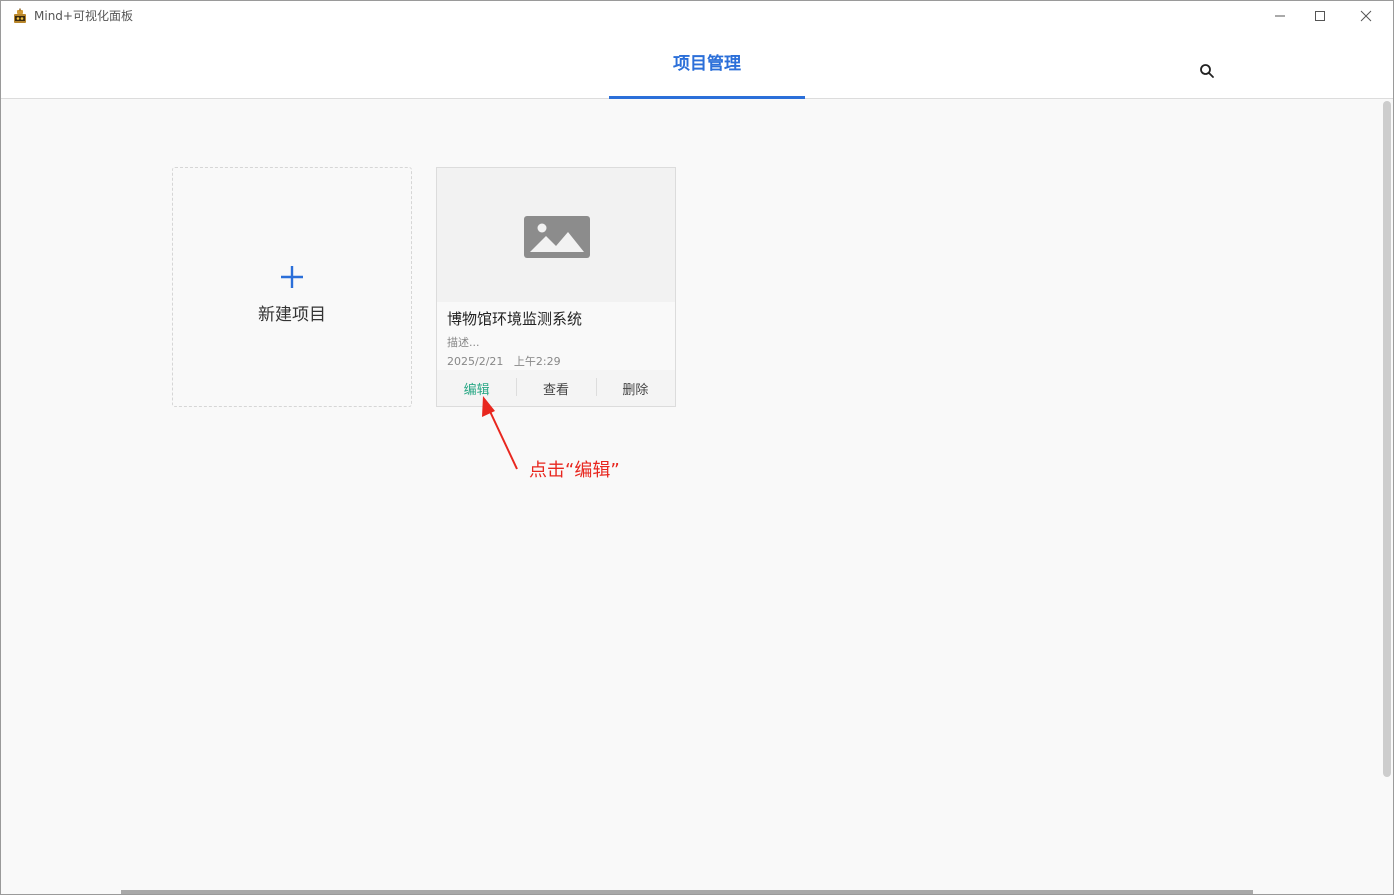  What do you see at coordinates (1387, 439) in the screenshot?
I see `vertical-scrollbar` at bounding box center [1387, 439].